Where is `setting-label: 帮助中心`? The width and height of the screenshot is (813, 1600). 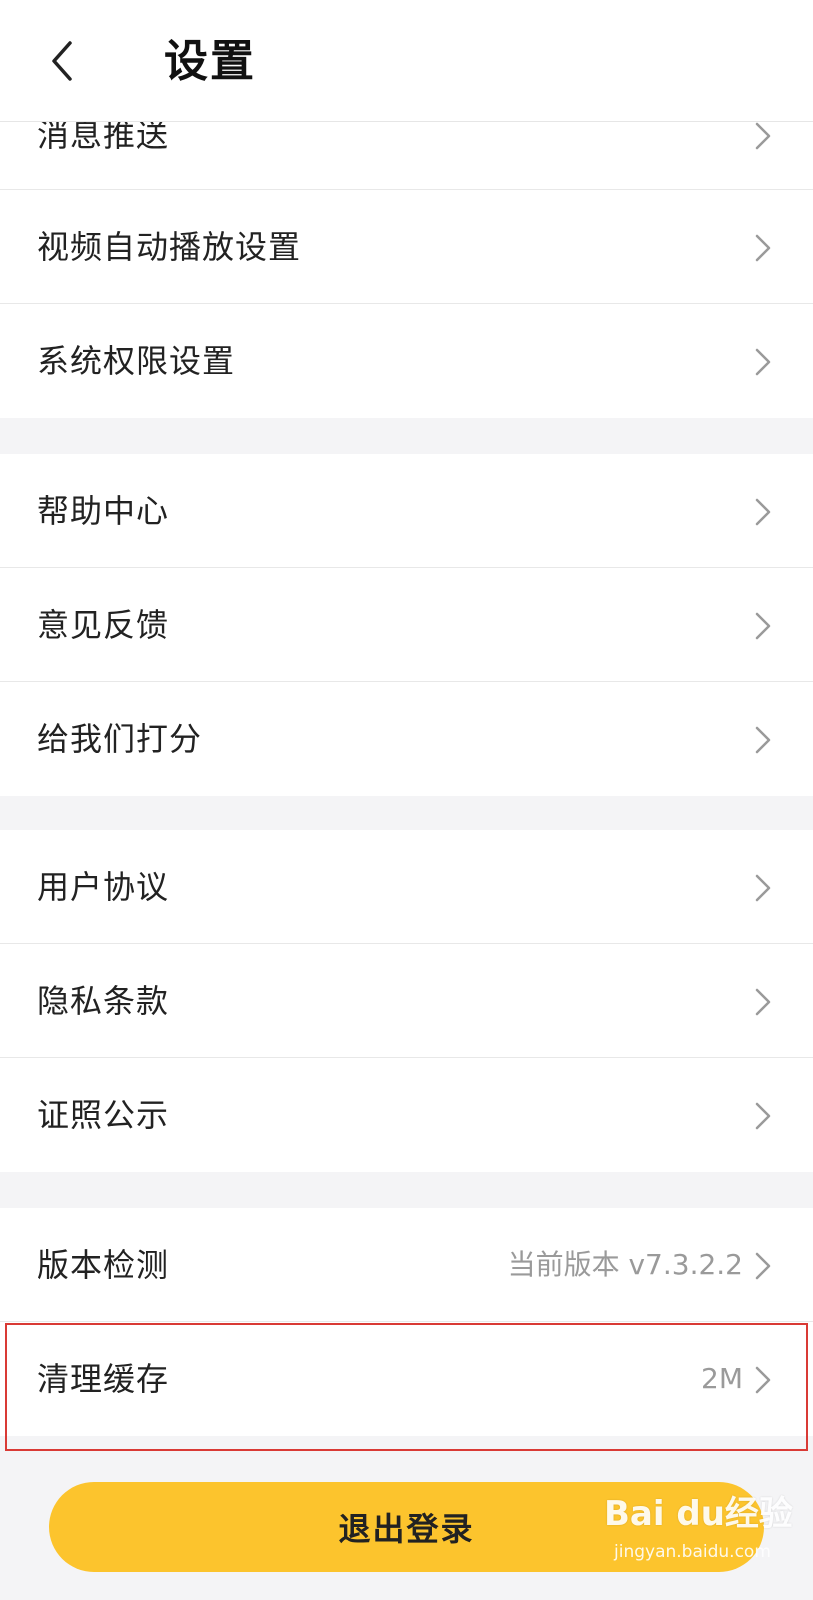
setting-label: 帮助中心 is located at coordinates (103, 511).